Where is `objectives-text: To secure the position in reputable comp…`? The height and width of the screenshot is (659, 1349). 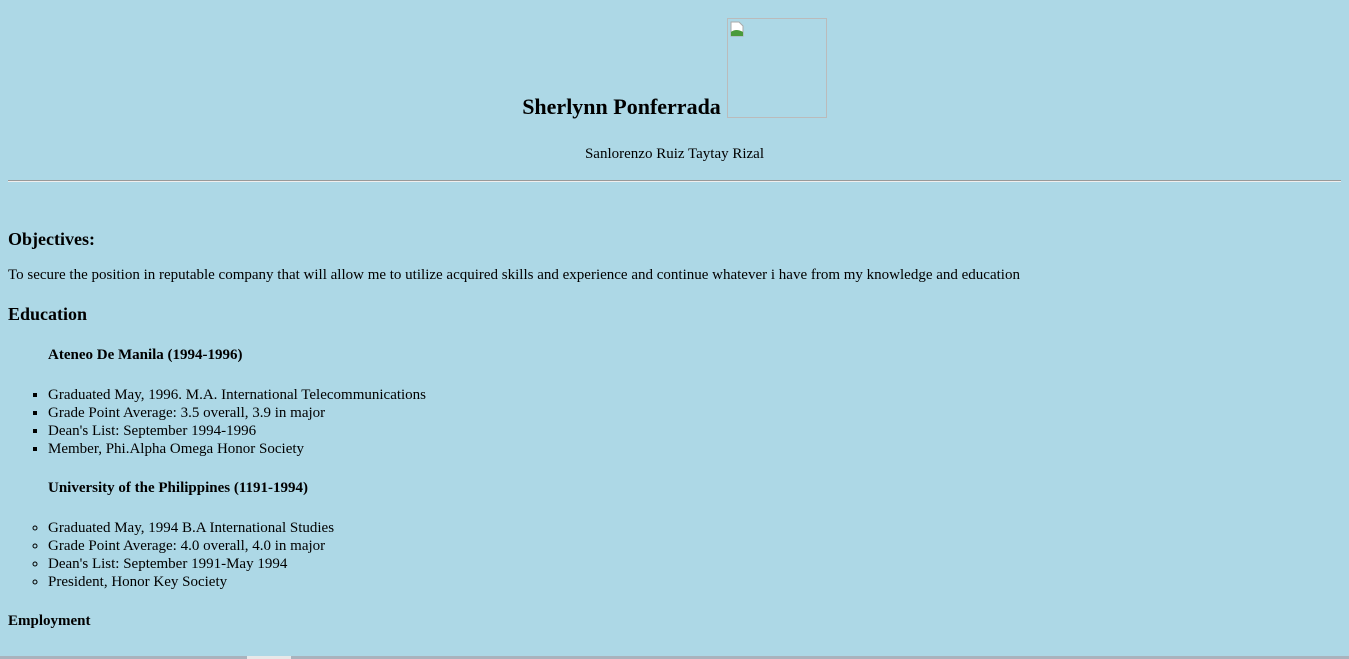
objectives-text: To secure the position in reputable comp… is located at coordinates (514, 275).